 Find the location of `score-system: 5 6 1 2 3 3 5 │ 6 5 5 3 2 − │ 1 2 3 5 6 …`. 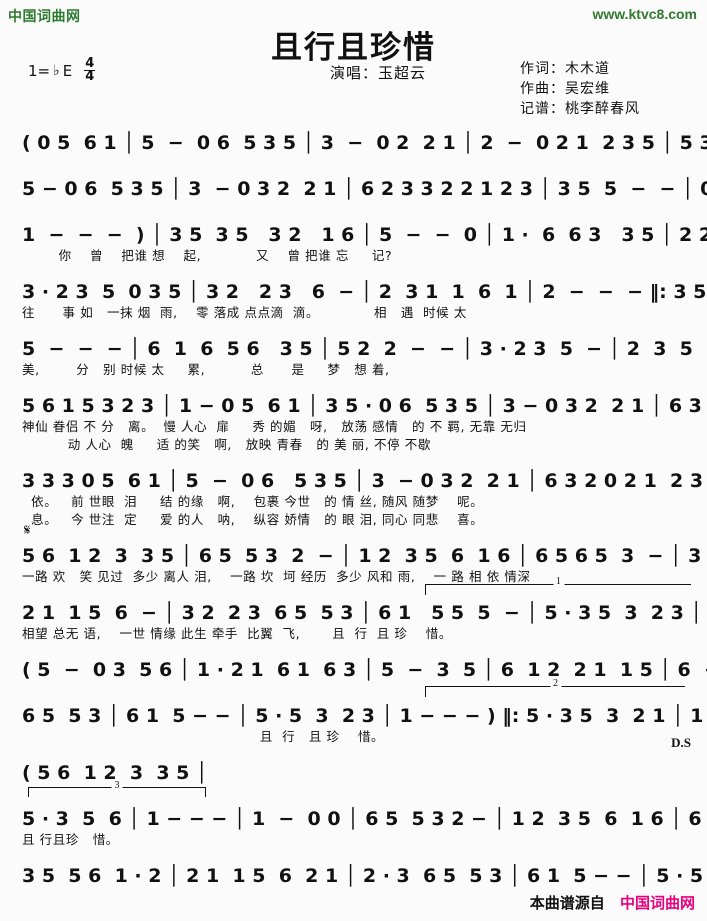

score-system: 5 6 1 2 3 3 5 │ 6 5 5 3 2 − │ 1 2 3 5 6 … is located at coordinates (353, 554).